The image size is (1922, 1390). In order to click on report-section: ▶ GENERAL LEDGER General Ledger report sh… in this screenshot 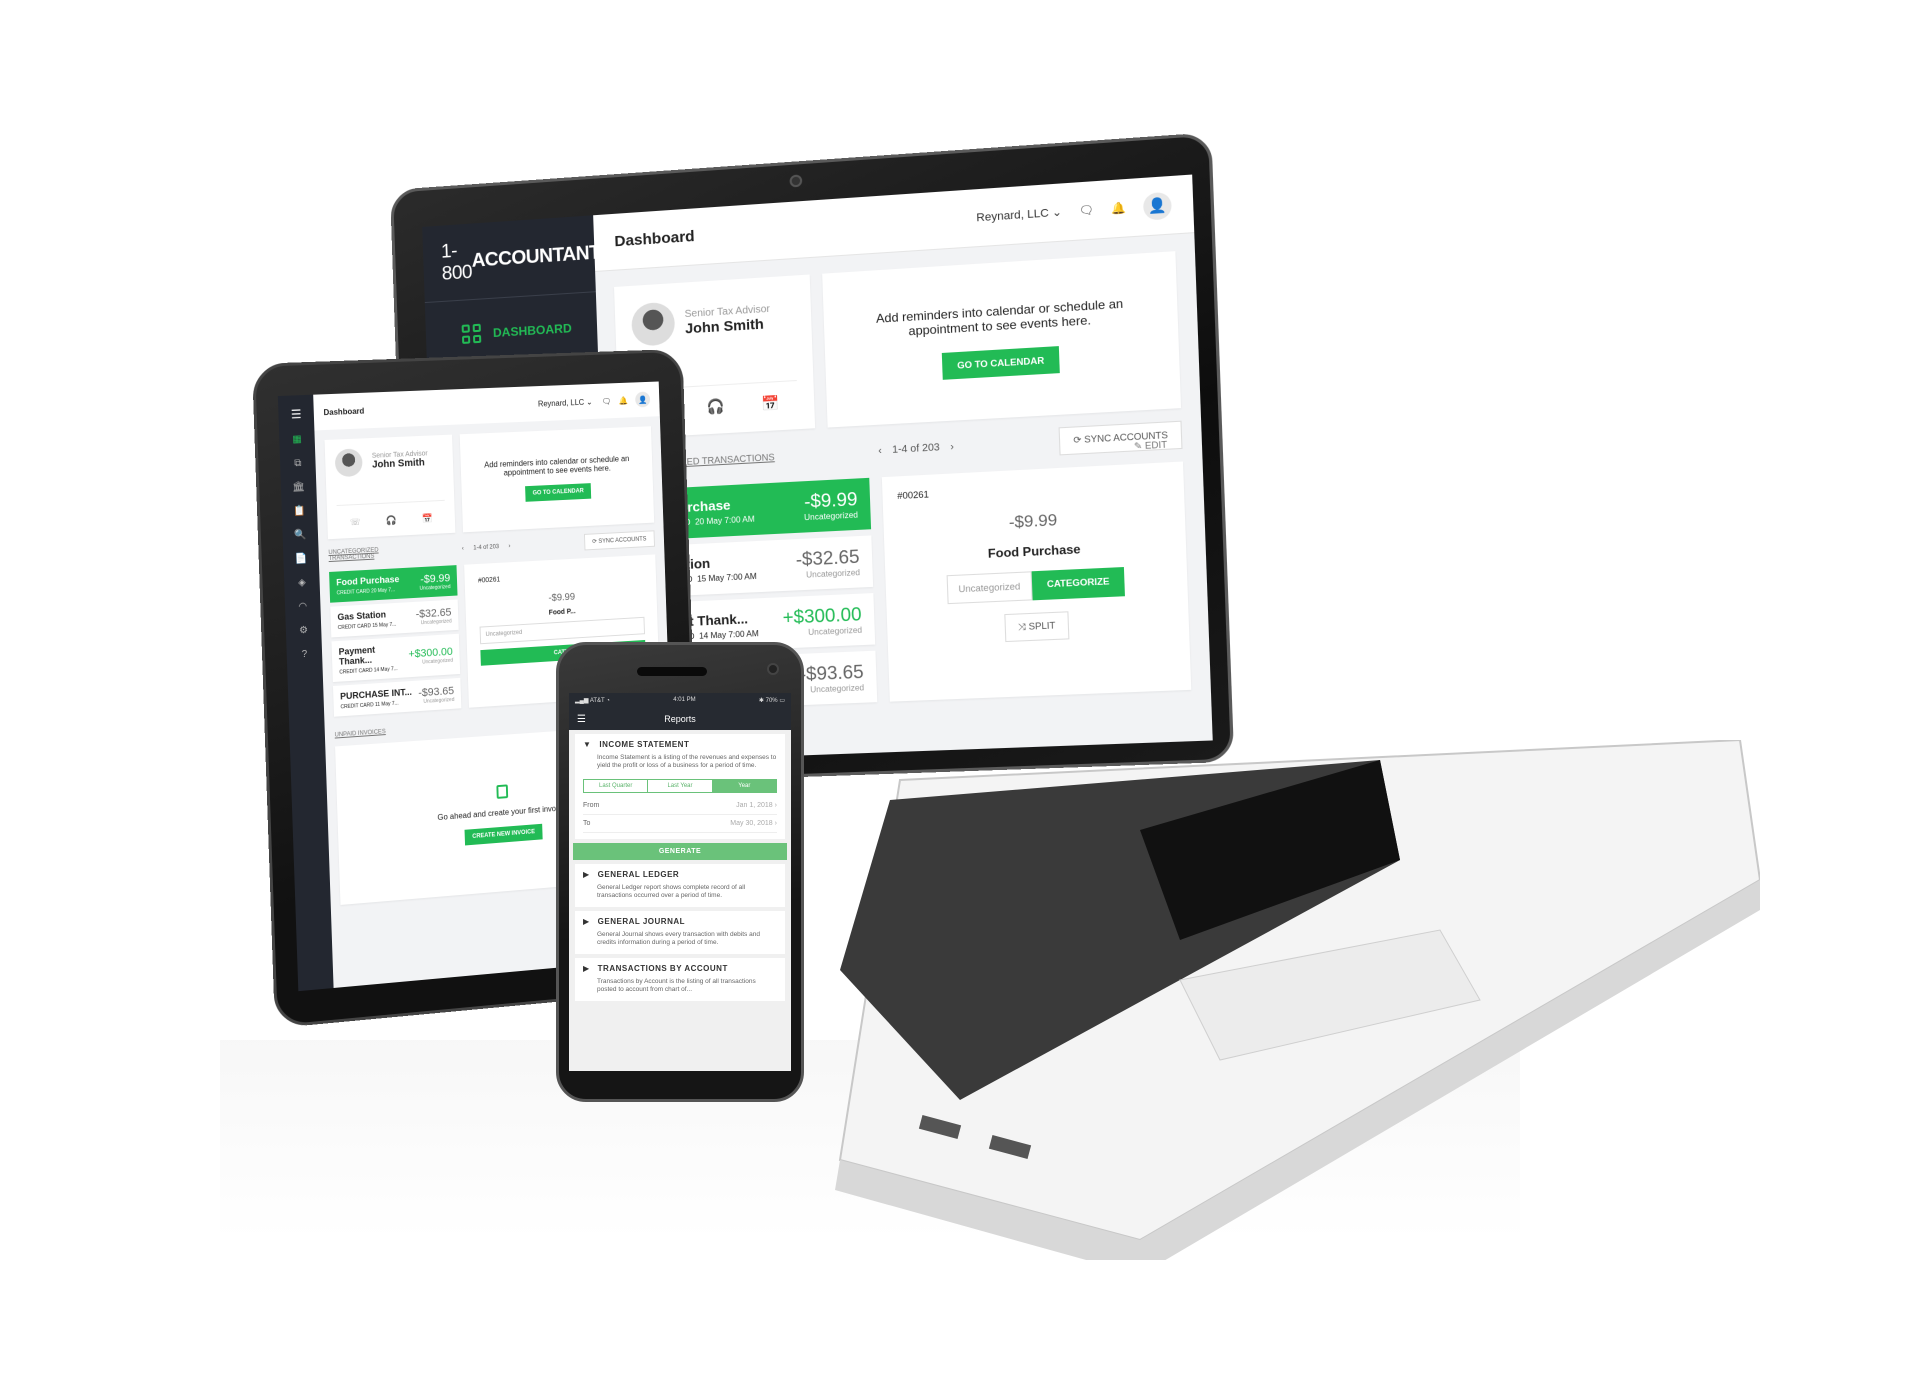, I will do `click(680, 885)`.